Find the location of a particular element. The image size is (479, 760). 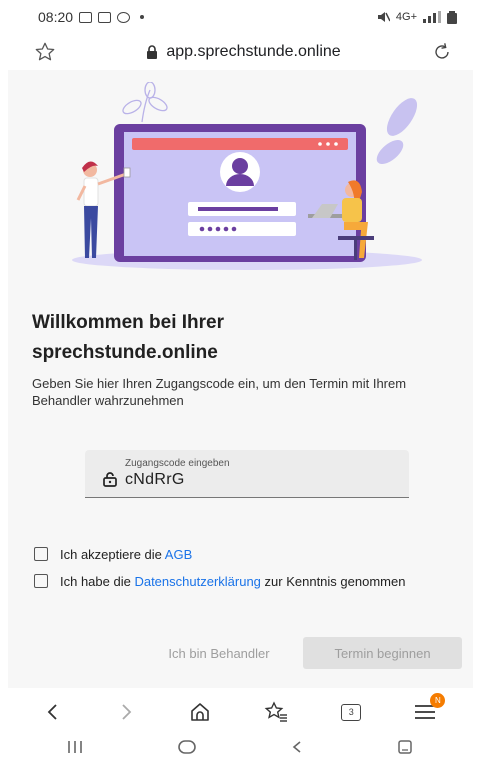

more-notifications-dot is located at coordinates (142, 17).